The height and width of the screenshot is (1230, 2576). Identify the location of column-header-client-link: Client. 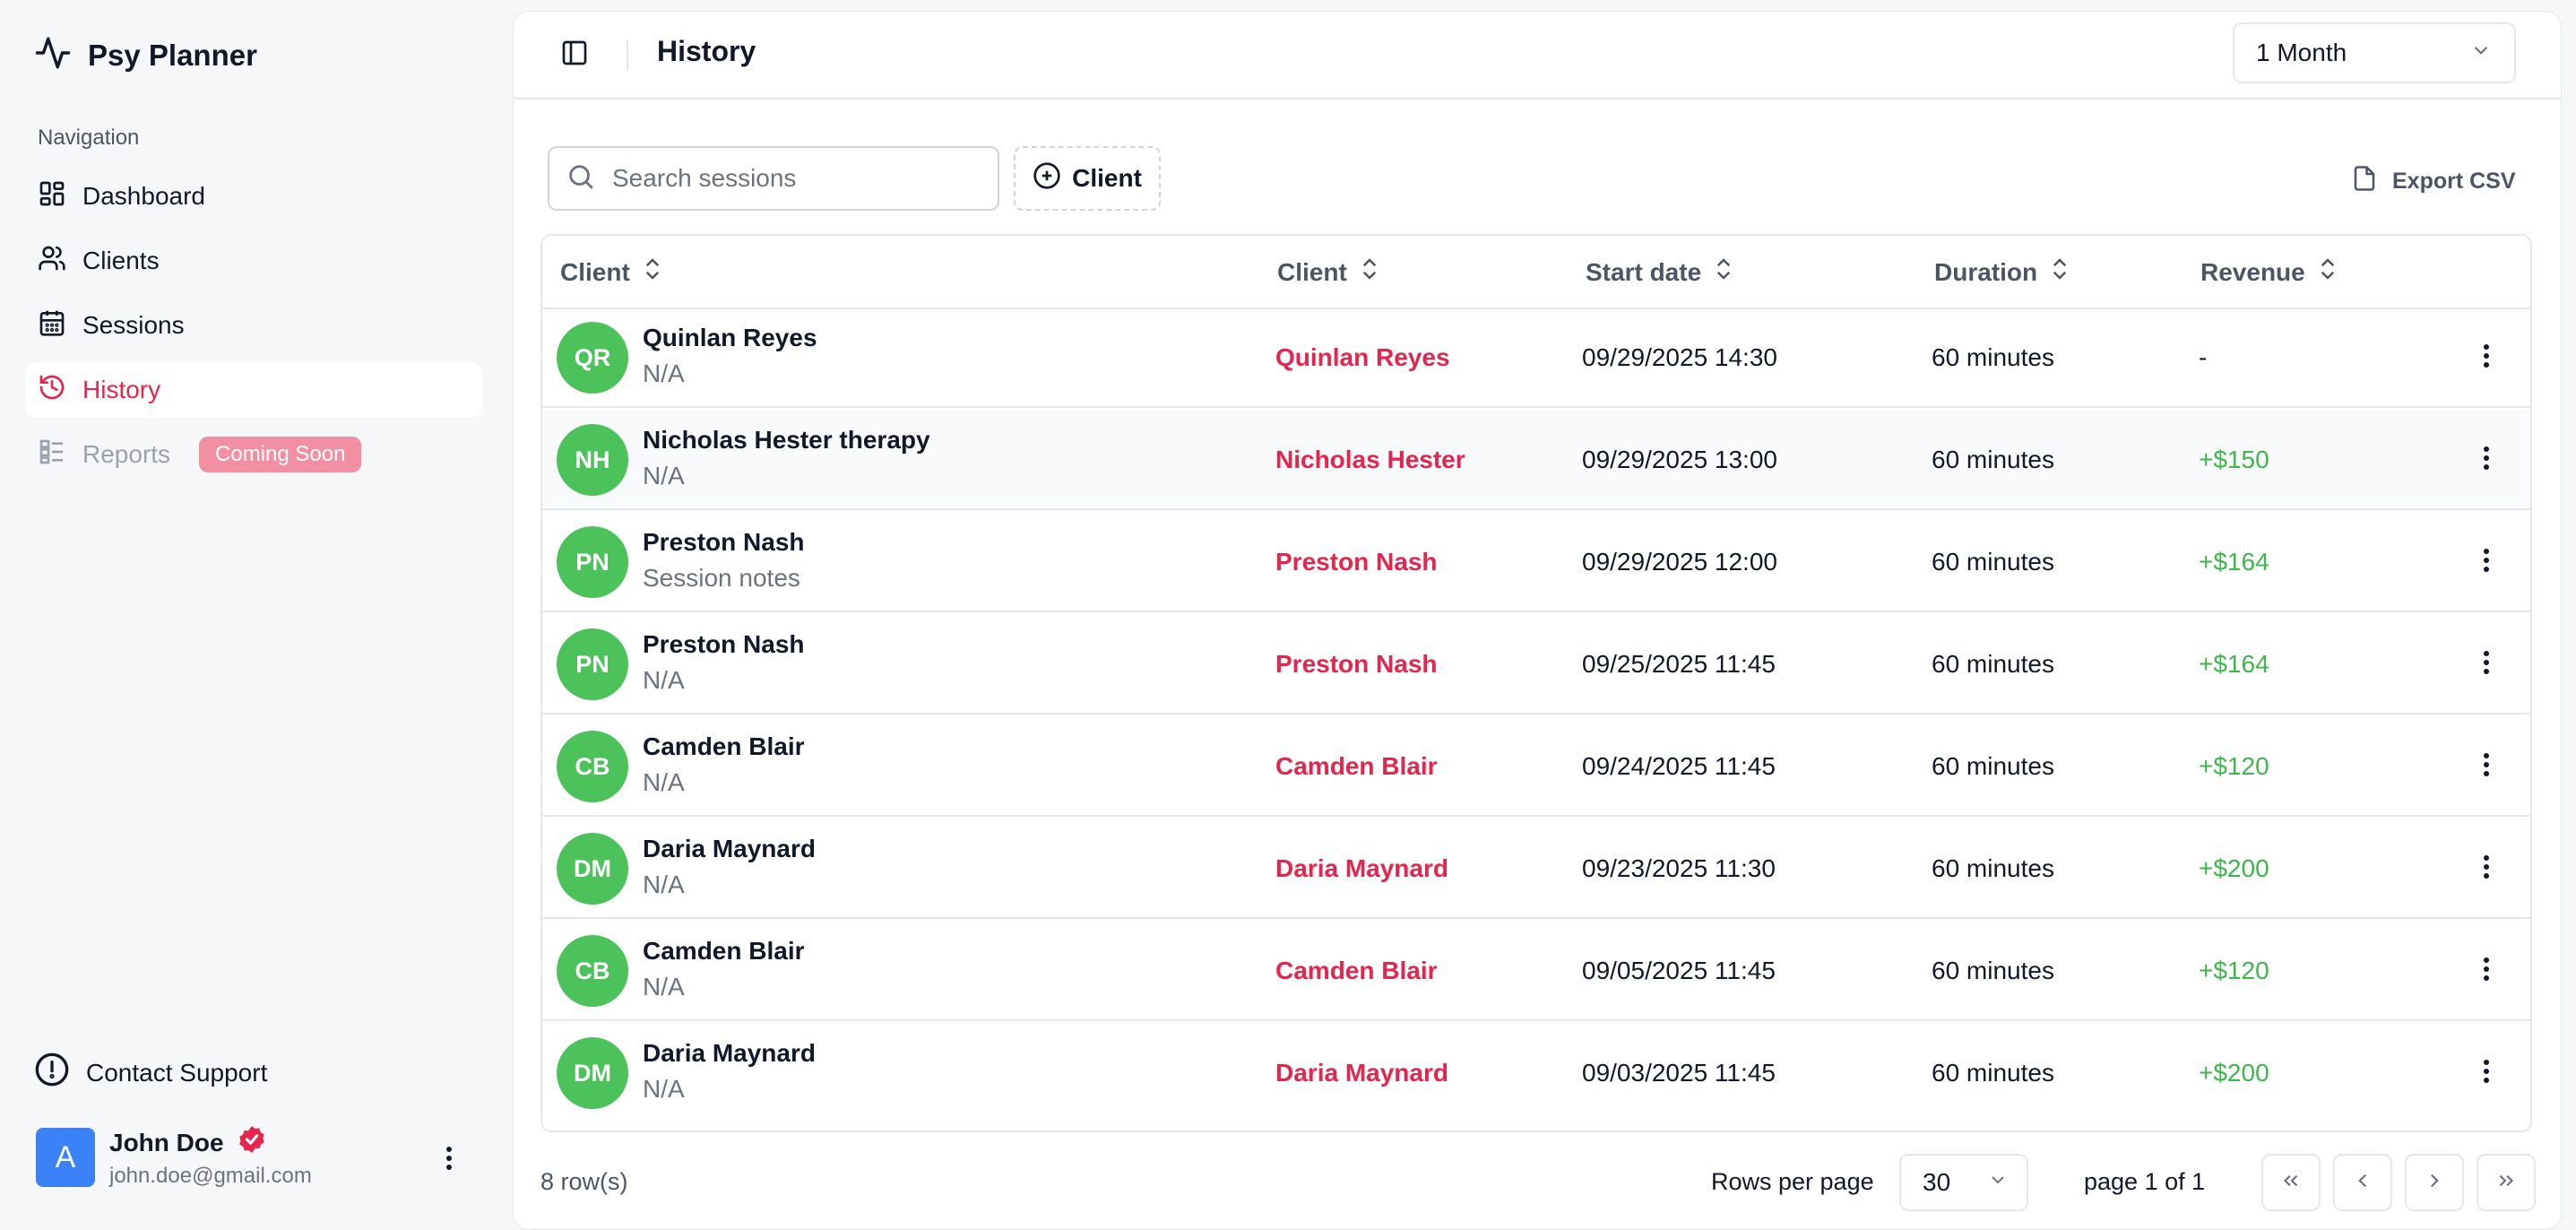
(1328, 272).